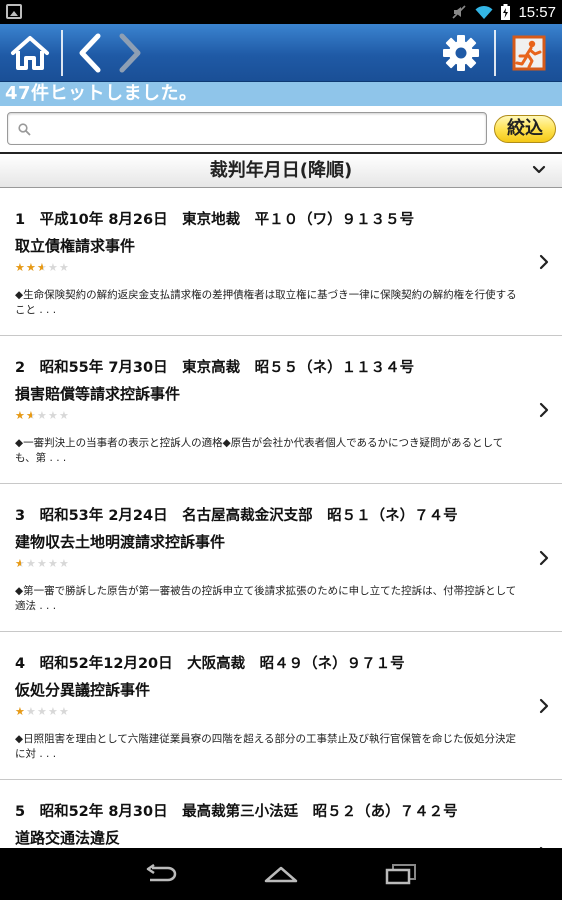 Image resolution: width=562 pixels, height=900 pixels. What do you see at coordinates (539, 169) in the screenshot?
I see `chevron-down-icon` at bounding box center [539, 169].